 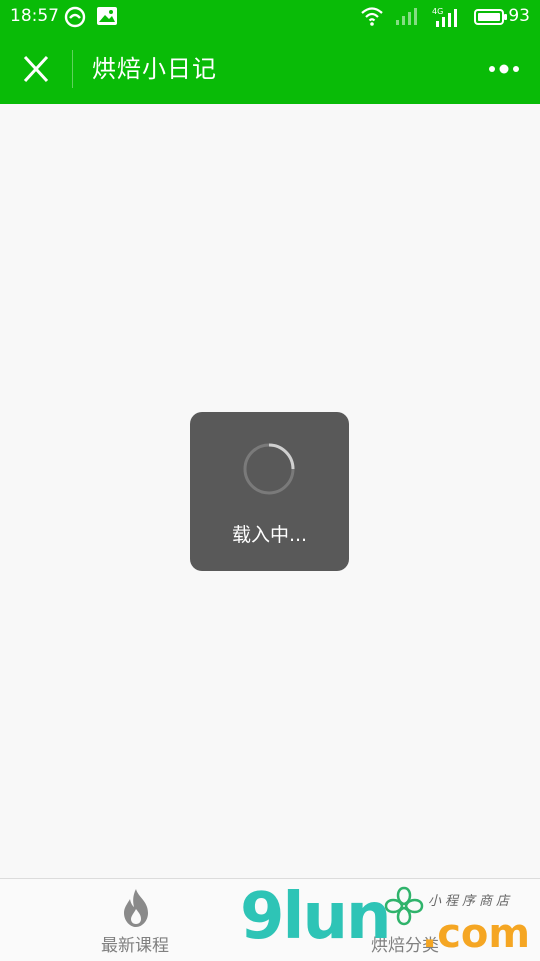 What do you see at coordinates (406, 16) in the screenshot?
I see `signal-icon` at bounding box center [406, 16].